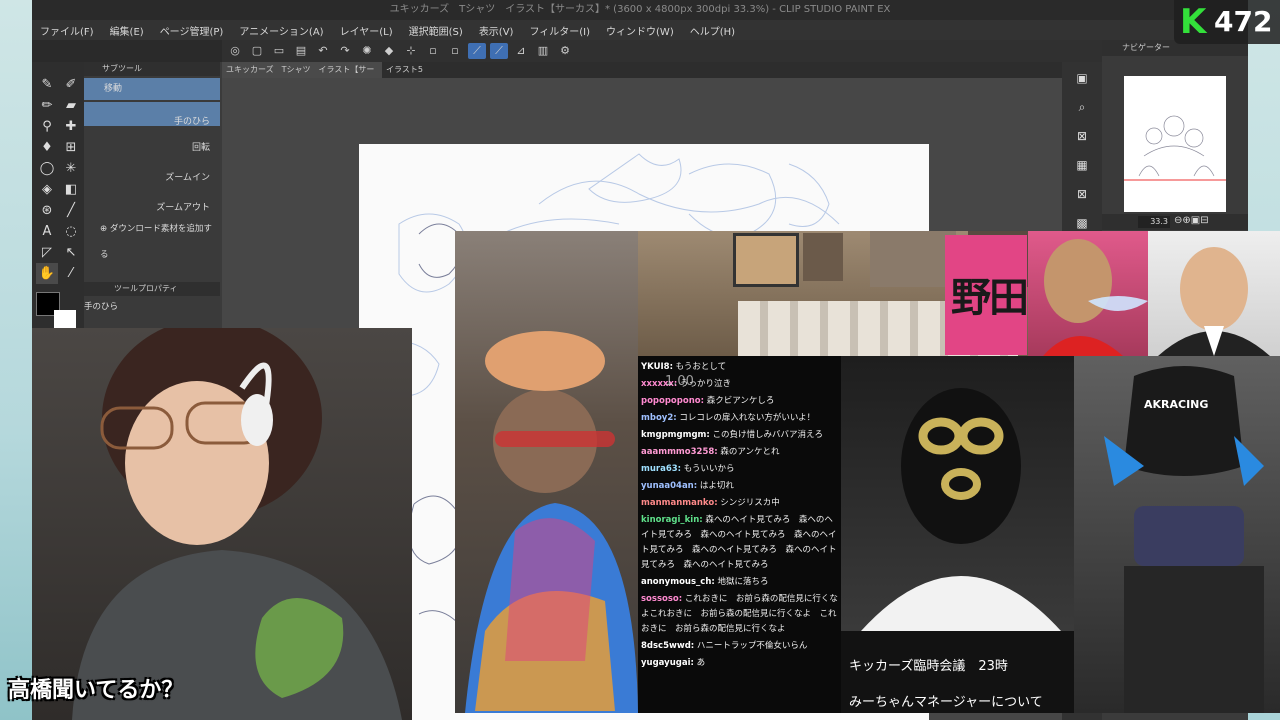  What do you see at coordinates (672, 401) in the screenshot?
I see `chat-username: popopopono:` at bounding box center [672, 401].